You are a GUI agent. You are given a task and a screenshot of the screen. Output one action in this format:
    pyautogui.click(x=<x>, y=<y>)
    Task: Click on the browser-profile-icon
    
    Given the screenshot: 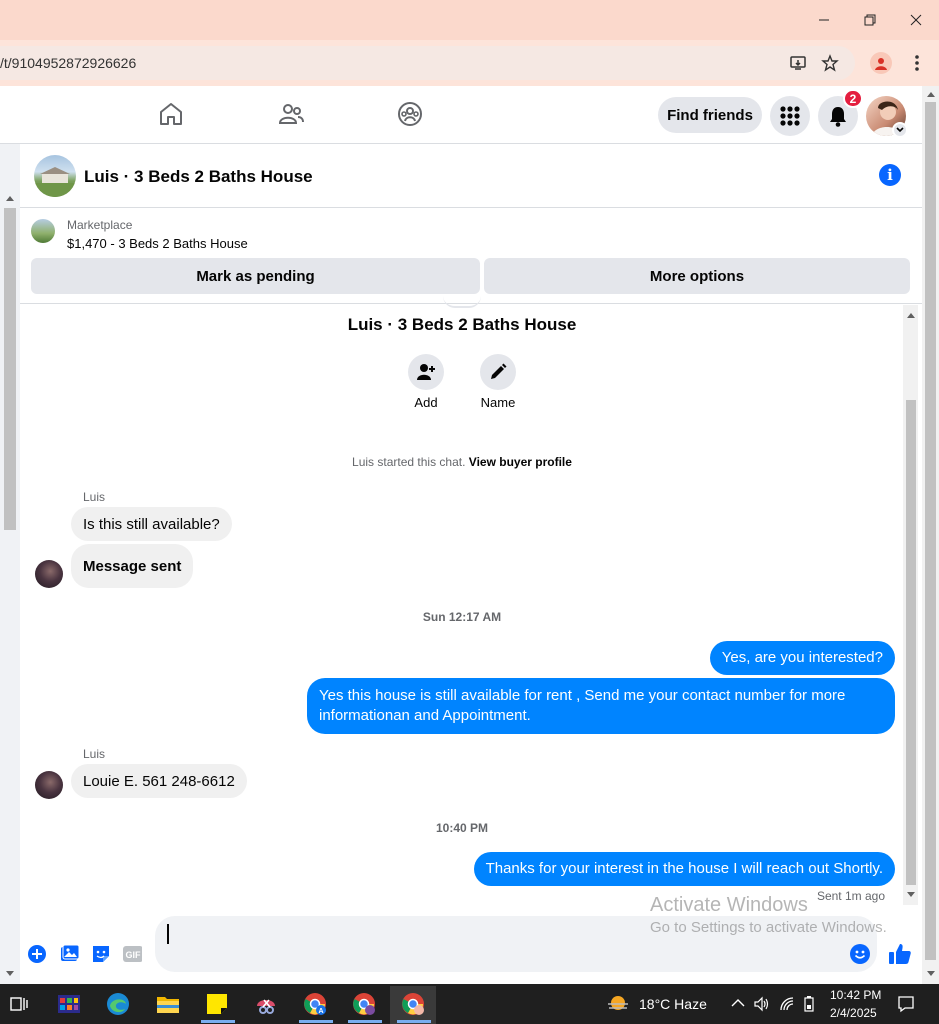 What is the action you would take?
    pyautogui.click(x=881, y=63)
    